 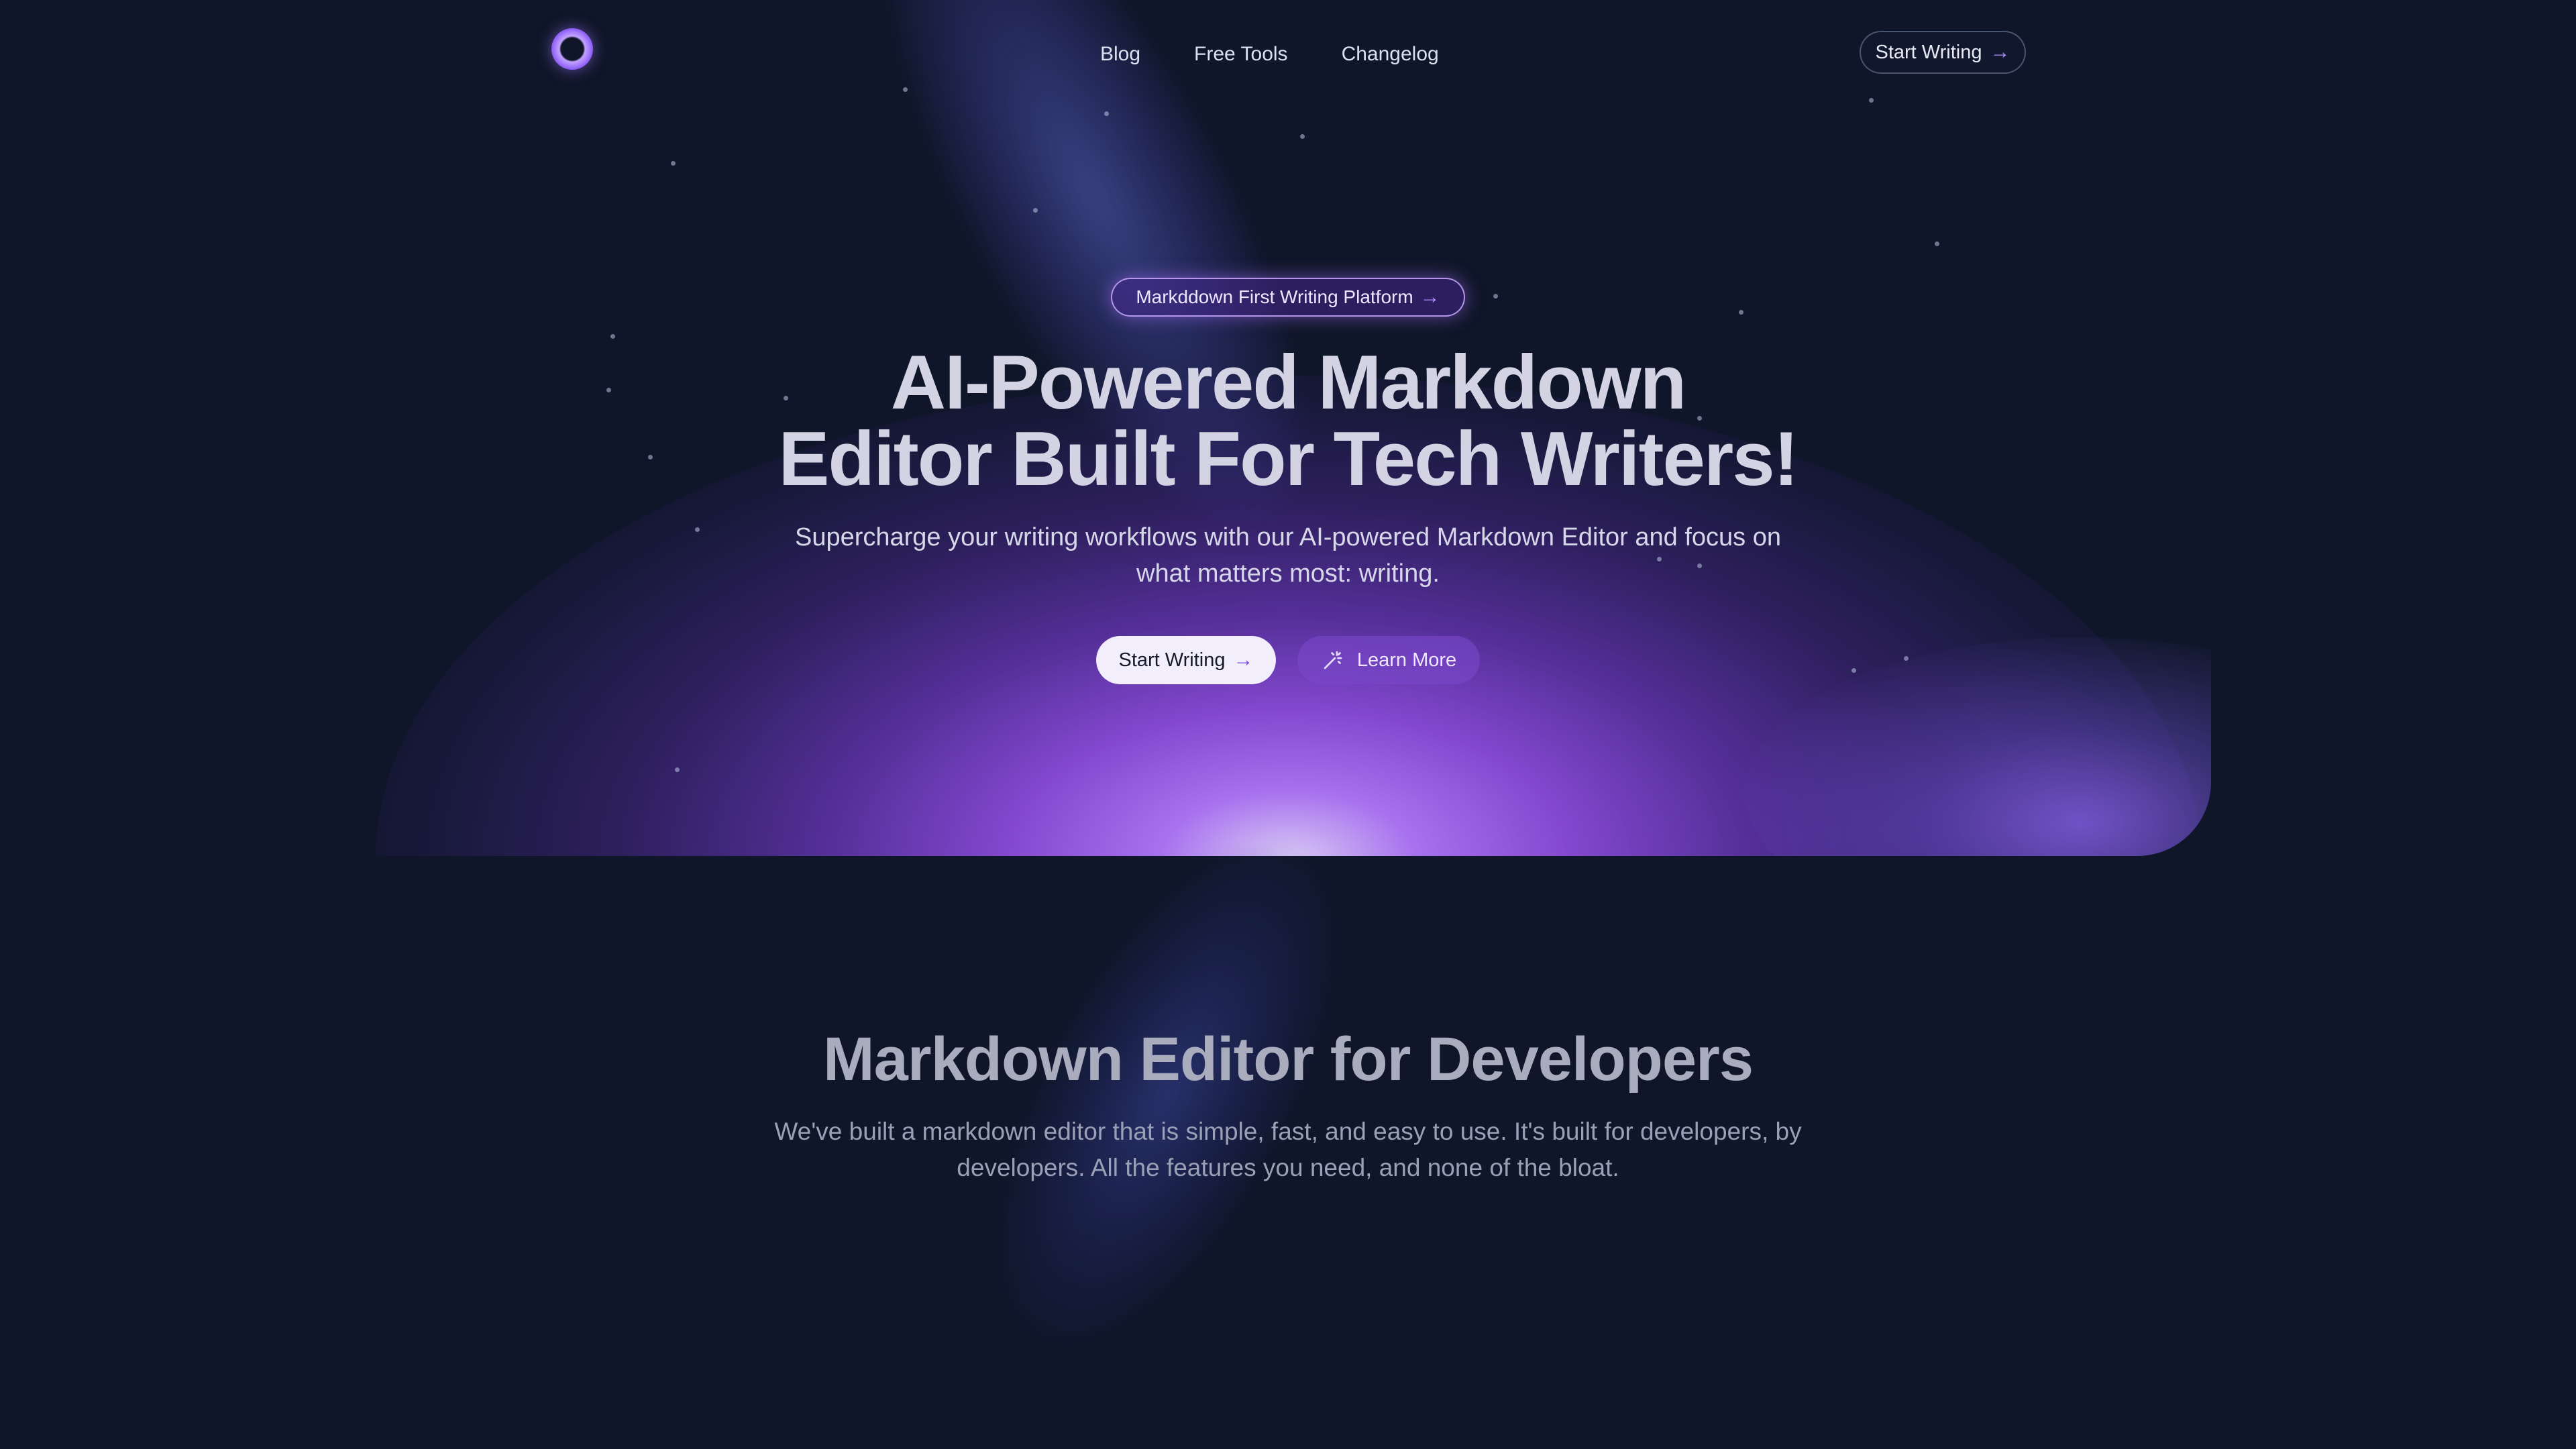 I want to click on nav-link-free-tools: Free Tools, so click(x=1241, y=54).